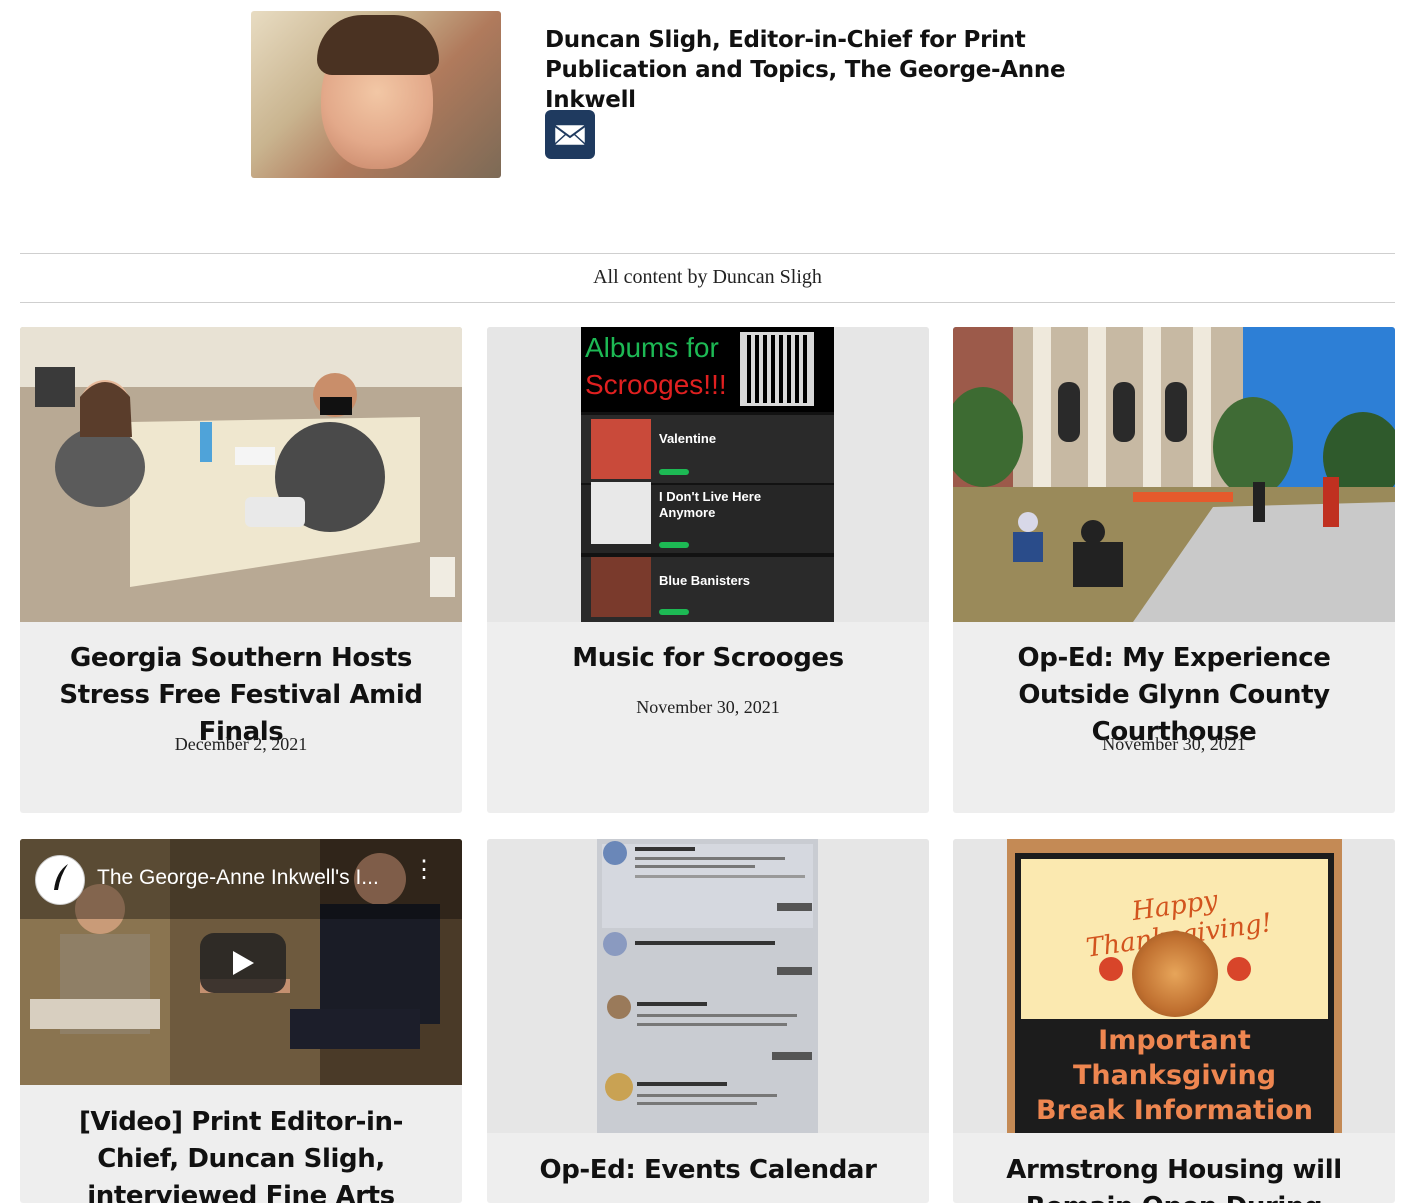  Describe the element at coordinates (708, 1170) in the screenshot. I see `article-title: Op-Ed: Events Calendar` at that location.